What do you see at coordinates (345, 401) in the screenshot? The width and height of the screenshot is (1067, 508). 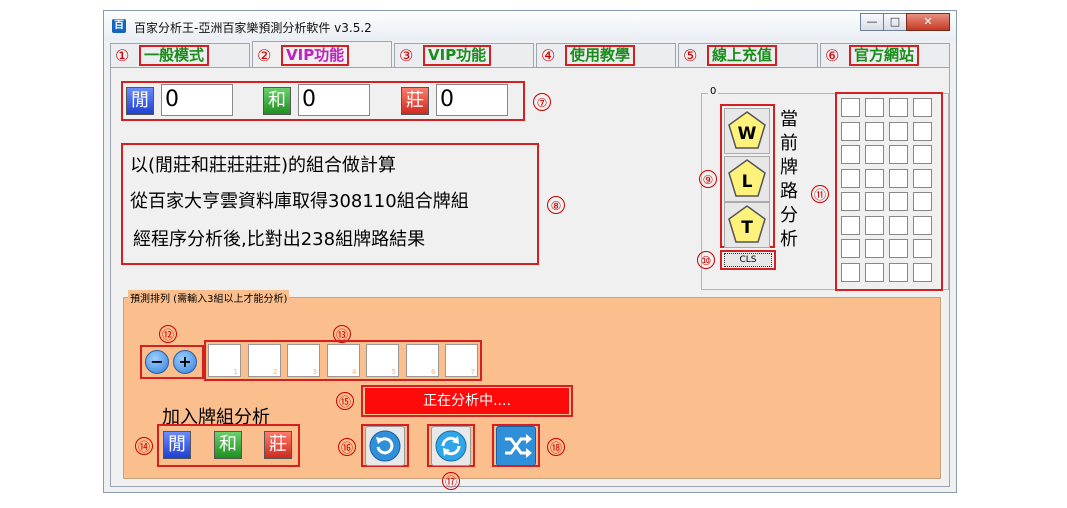 I see `marker-15: ⑮` at bounding box center [345, 401].